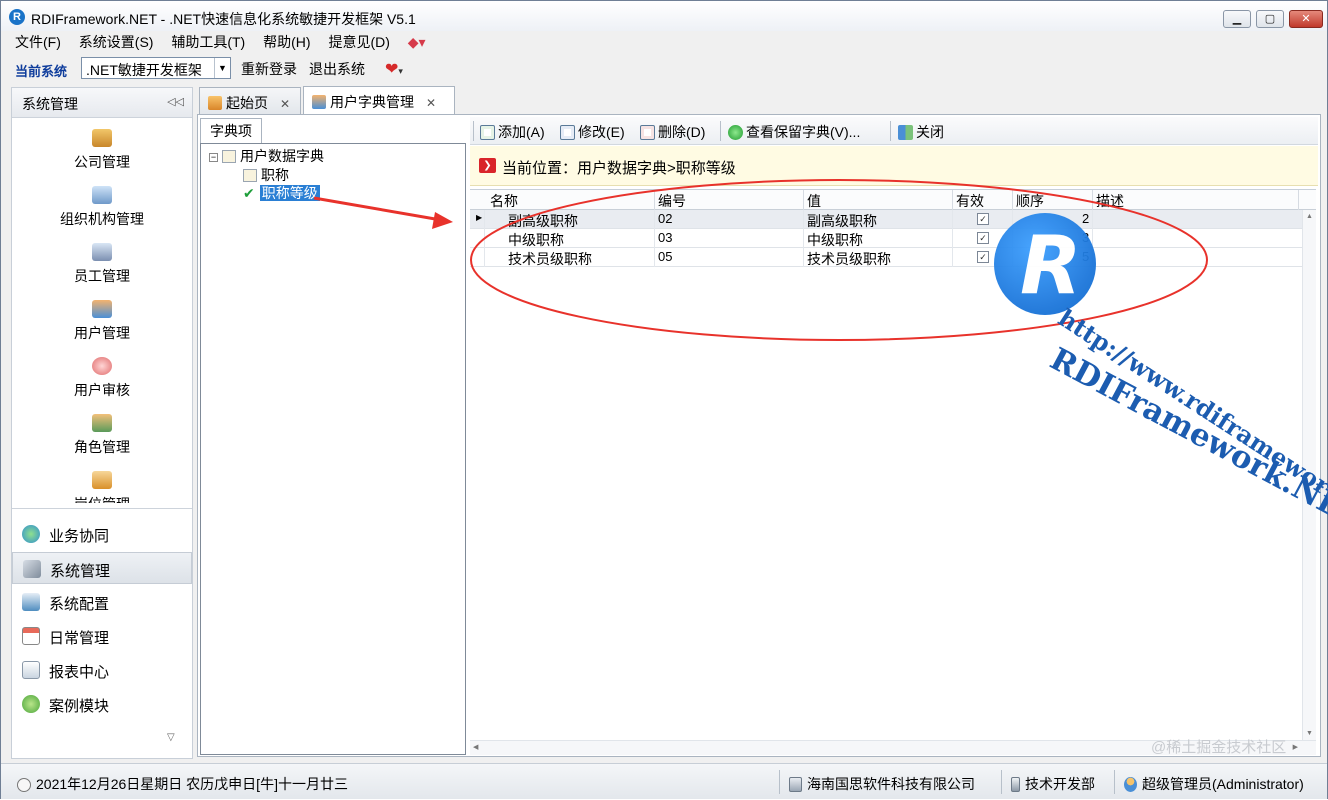 The width and height of the screenshot is (1328, 800). What do you see at coordinates (102, 434) in the screenshot?
I see `module-role: 角色管理` at bounding box center [102, 434].